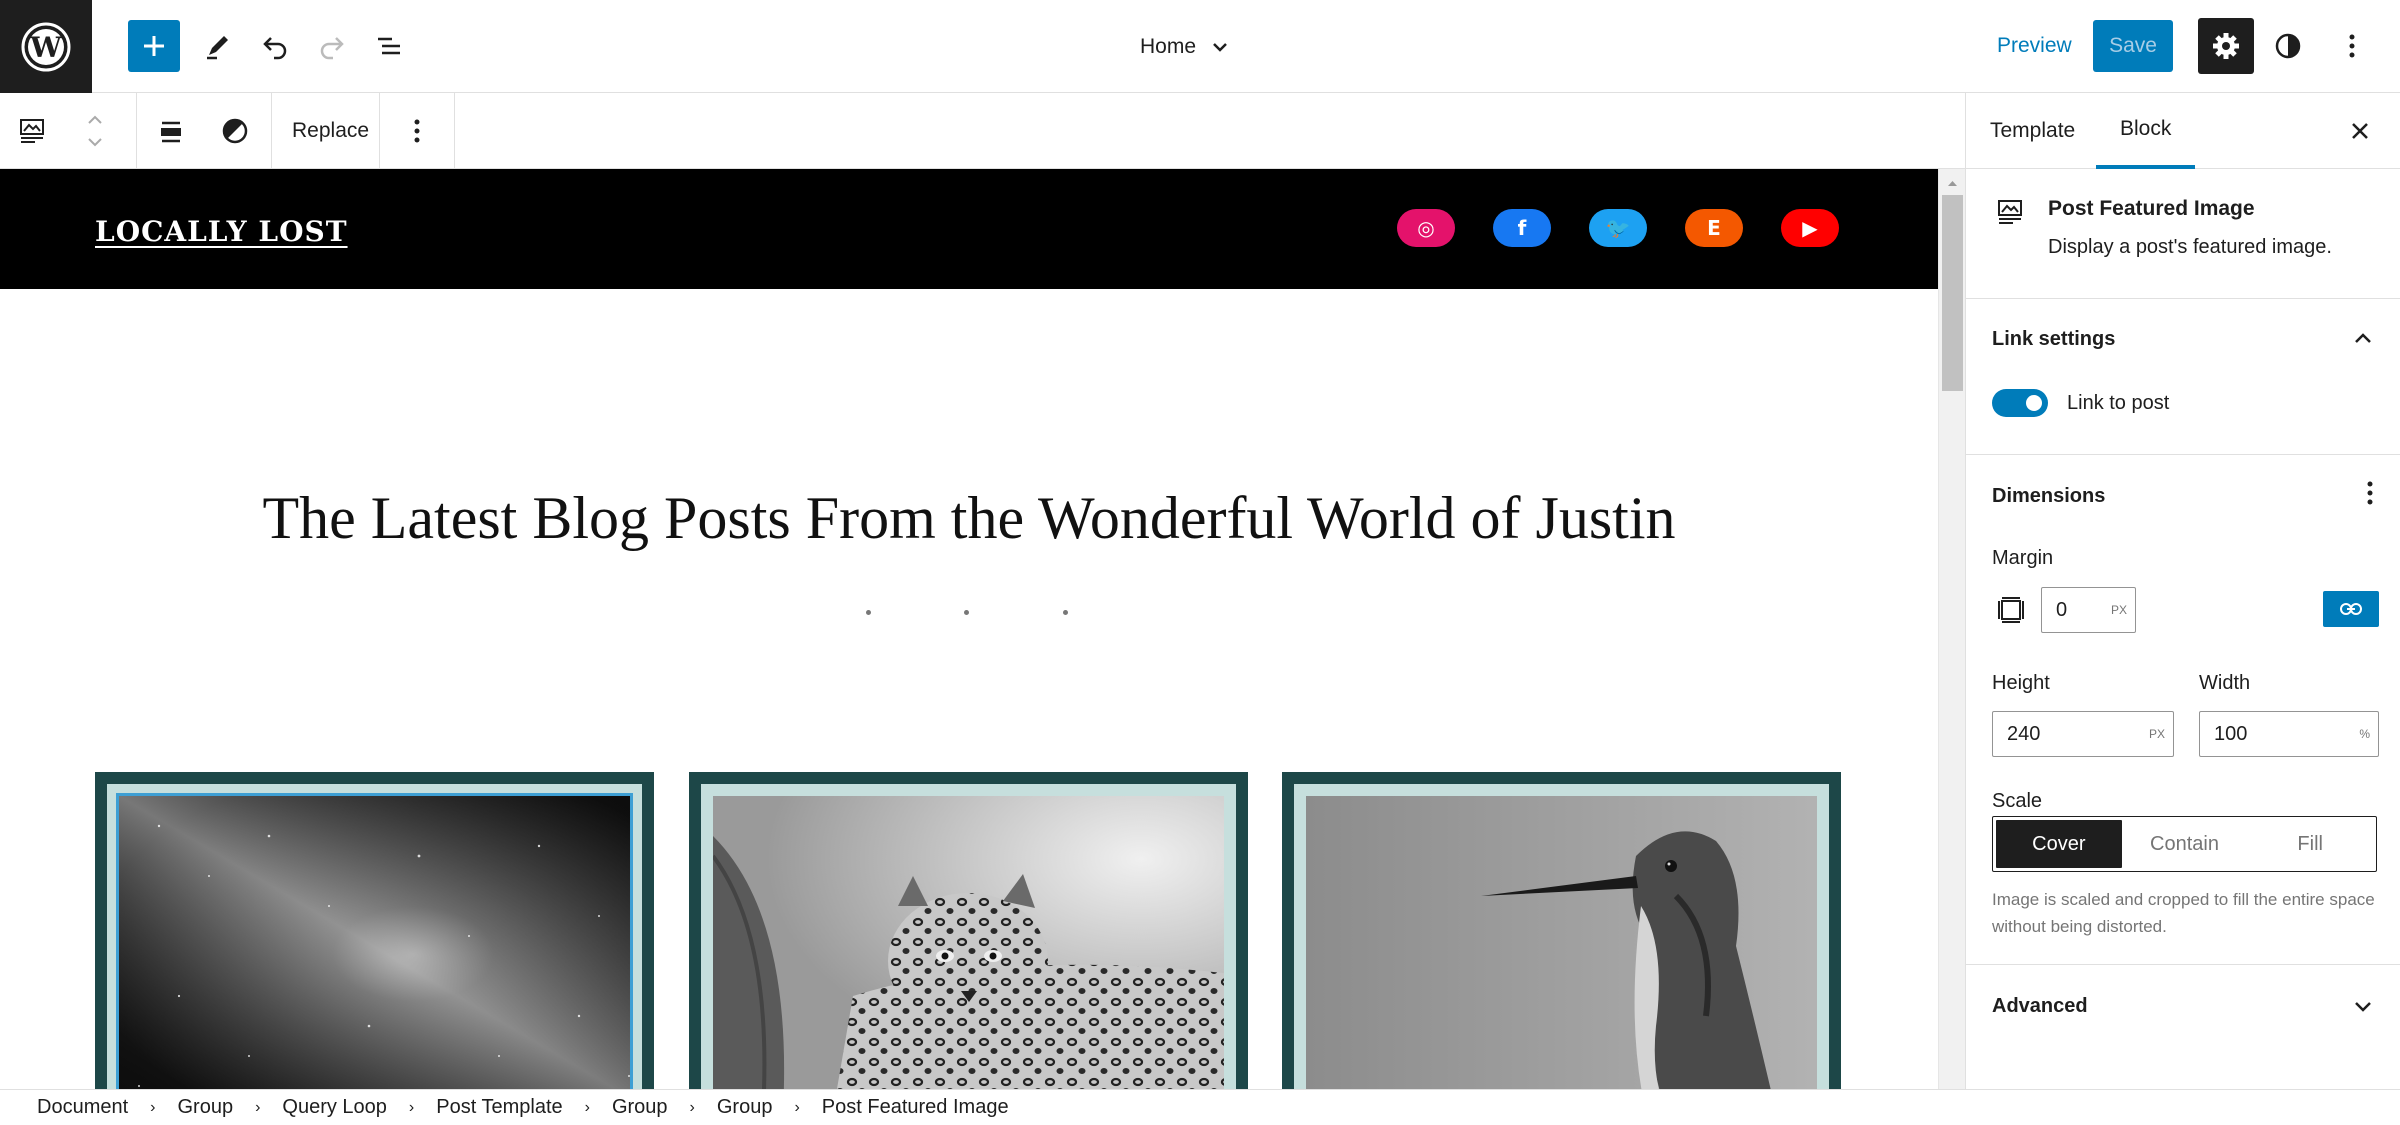 The height and width of the screenshot is (1125, 2400). What do you see at coordinates (334, 1107) in the screenshot?
I see `breadcrumb-item: Query Loop` at bounding box center [334, 1107].